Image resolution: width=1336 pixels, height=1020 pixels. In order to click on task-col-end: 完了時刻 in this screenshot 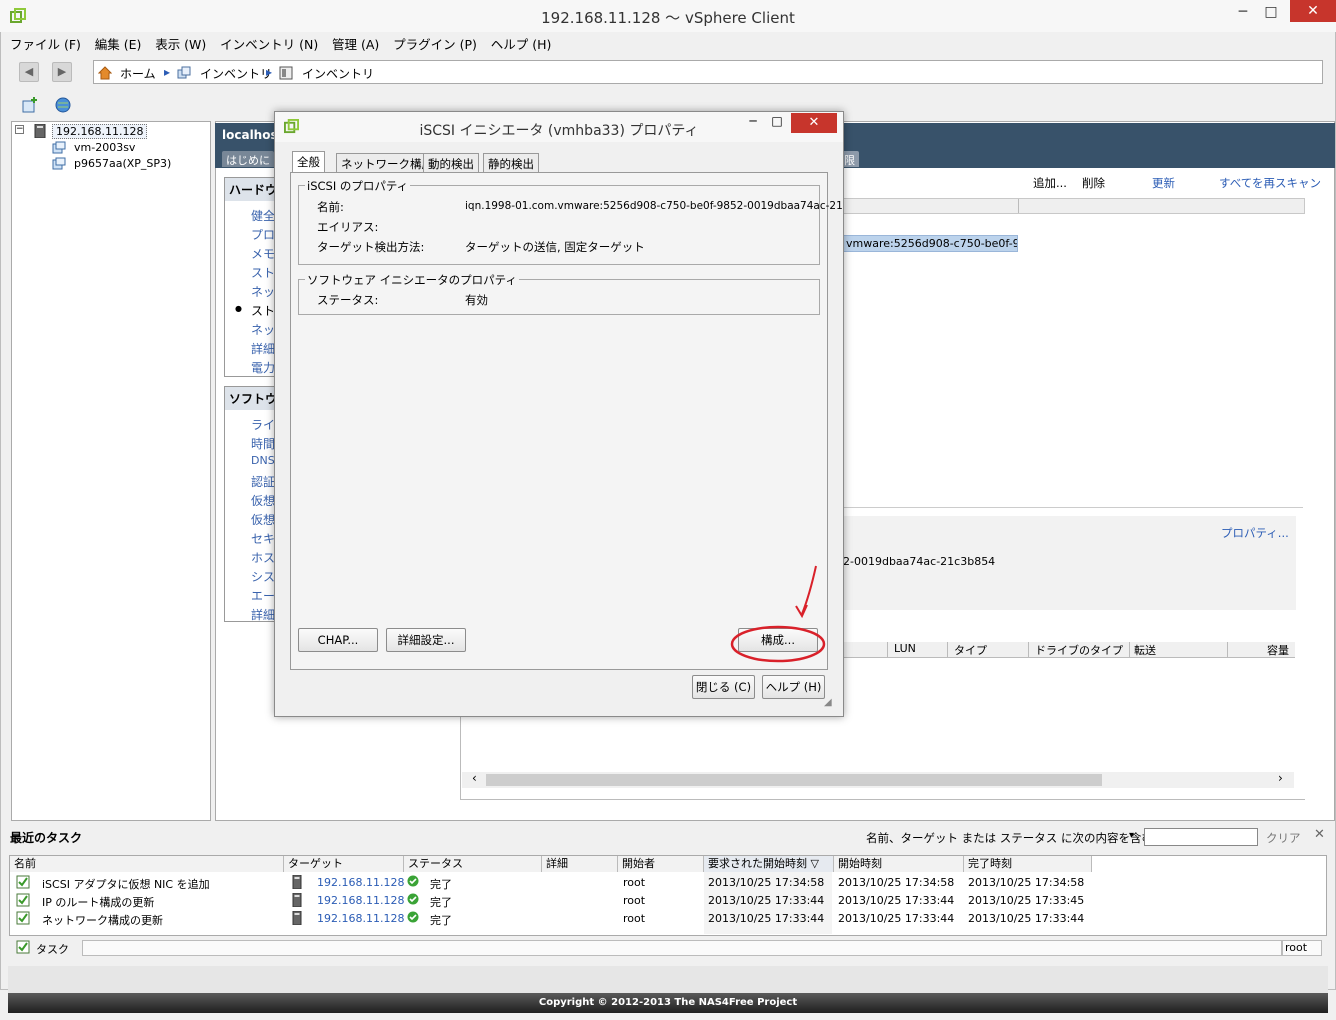, I will do `click(1028, 864)`.